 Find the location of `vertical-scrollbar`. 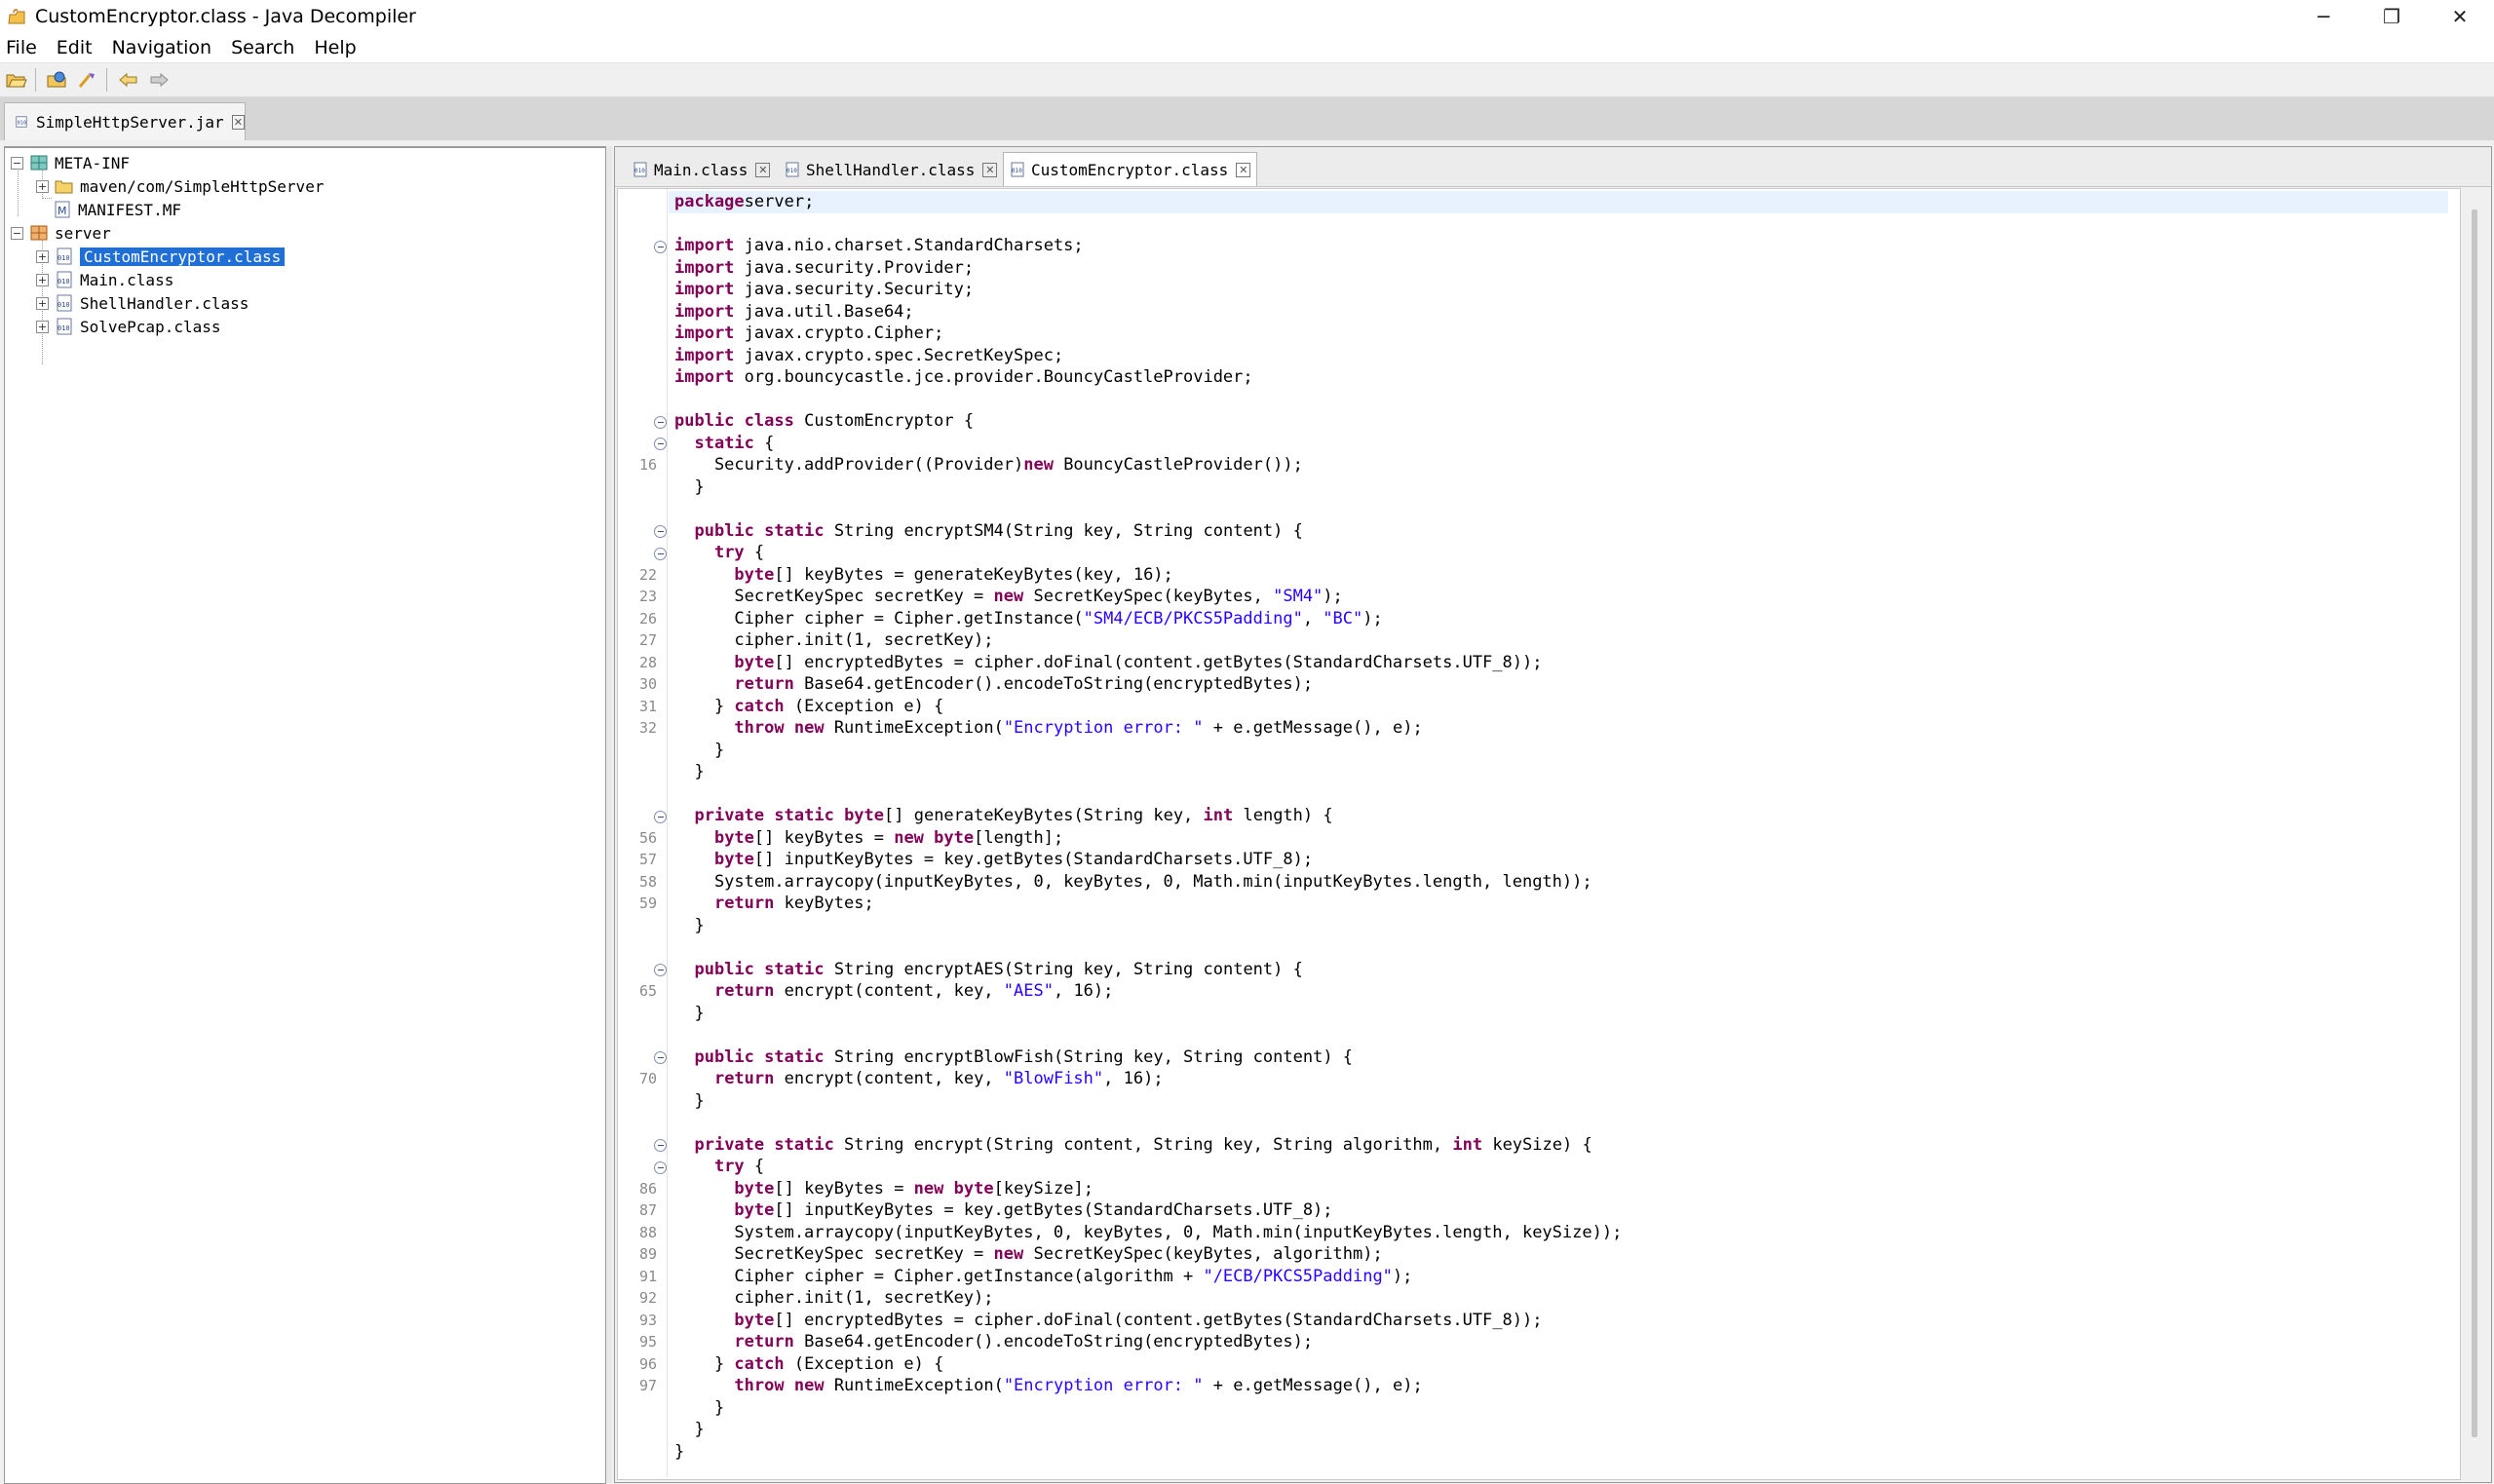

vertical-scrollbar is located at coordinates (2476, 833).